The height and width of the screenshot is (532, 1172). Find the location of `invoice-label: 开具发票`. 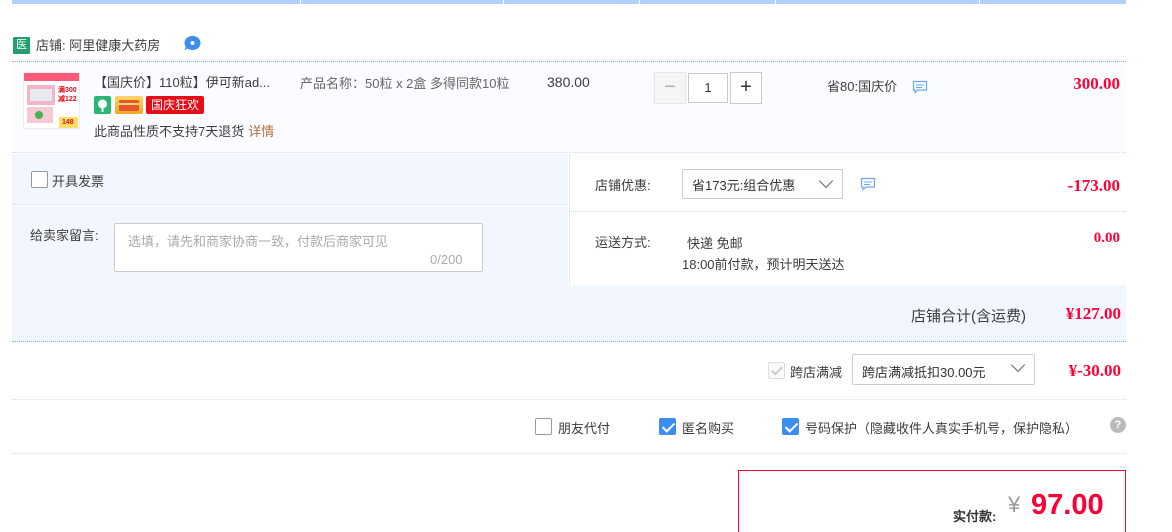

invoice-label: 开具发票 is located at coordinates (78, 180).